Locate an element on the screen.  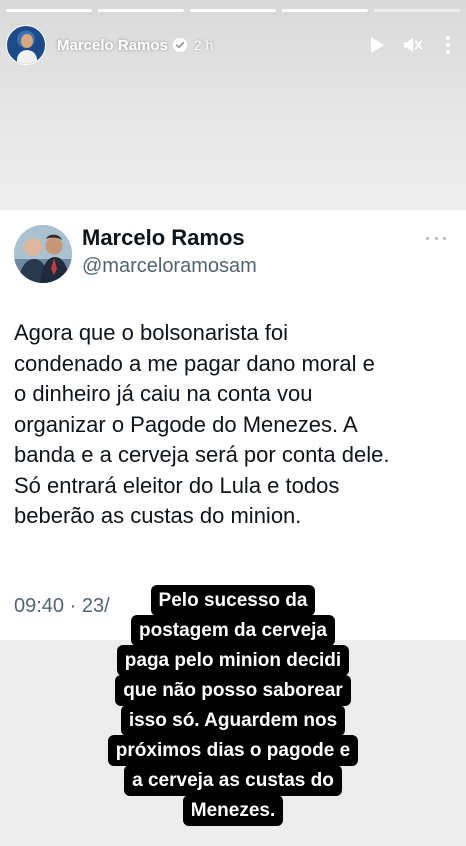
avatar is located at coordinates (26, 45).